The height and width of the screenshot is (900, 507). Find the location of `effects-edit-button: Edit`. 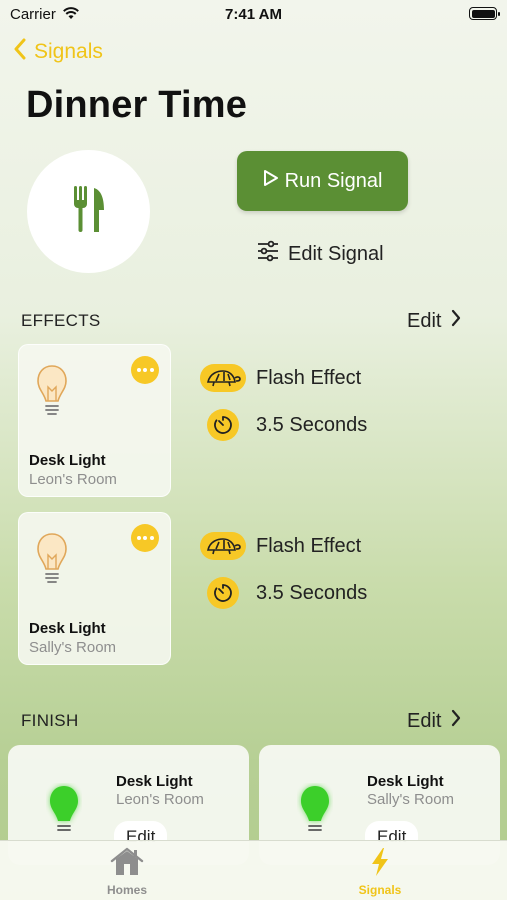

effects-edit-button: Edit is located at coordinates (434, 321).